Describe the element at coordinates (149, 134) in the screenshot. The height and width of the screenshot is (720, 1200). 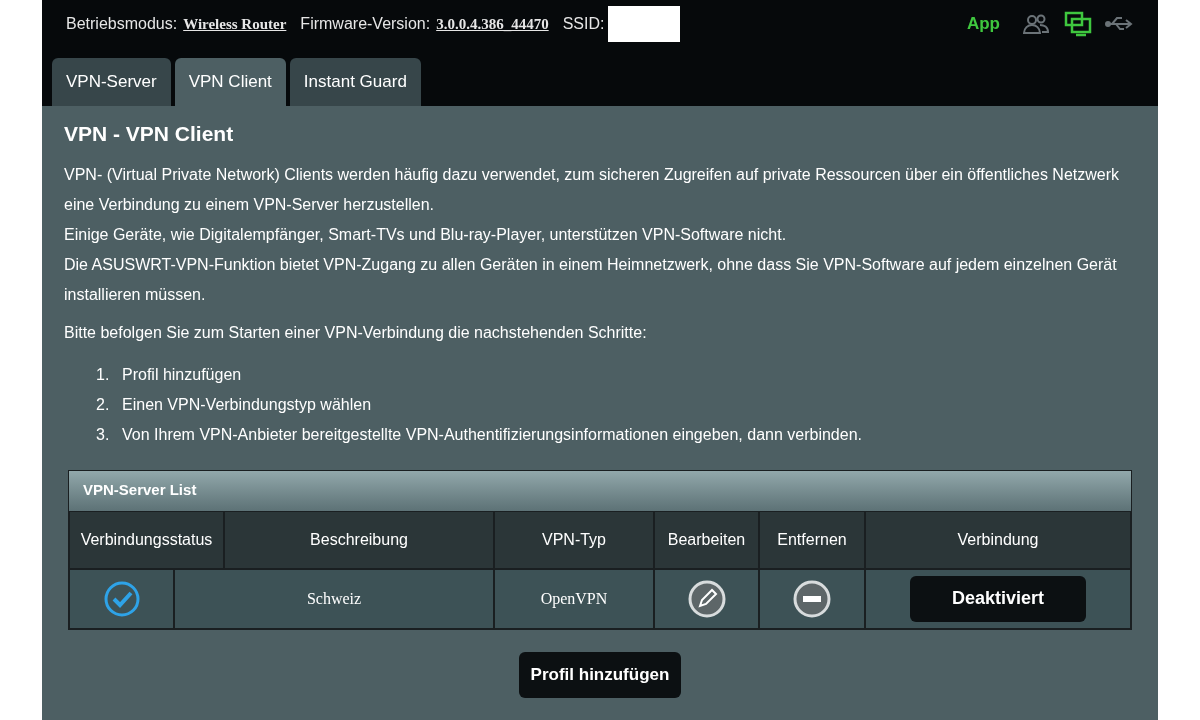
I see `page-title: VPN - VPN Client` at that location.